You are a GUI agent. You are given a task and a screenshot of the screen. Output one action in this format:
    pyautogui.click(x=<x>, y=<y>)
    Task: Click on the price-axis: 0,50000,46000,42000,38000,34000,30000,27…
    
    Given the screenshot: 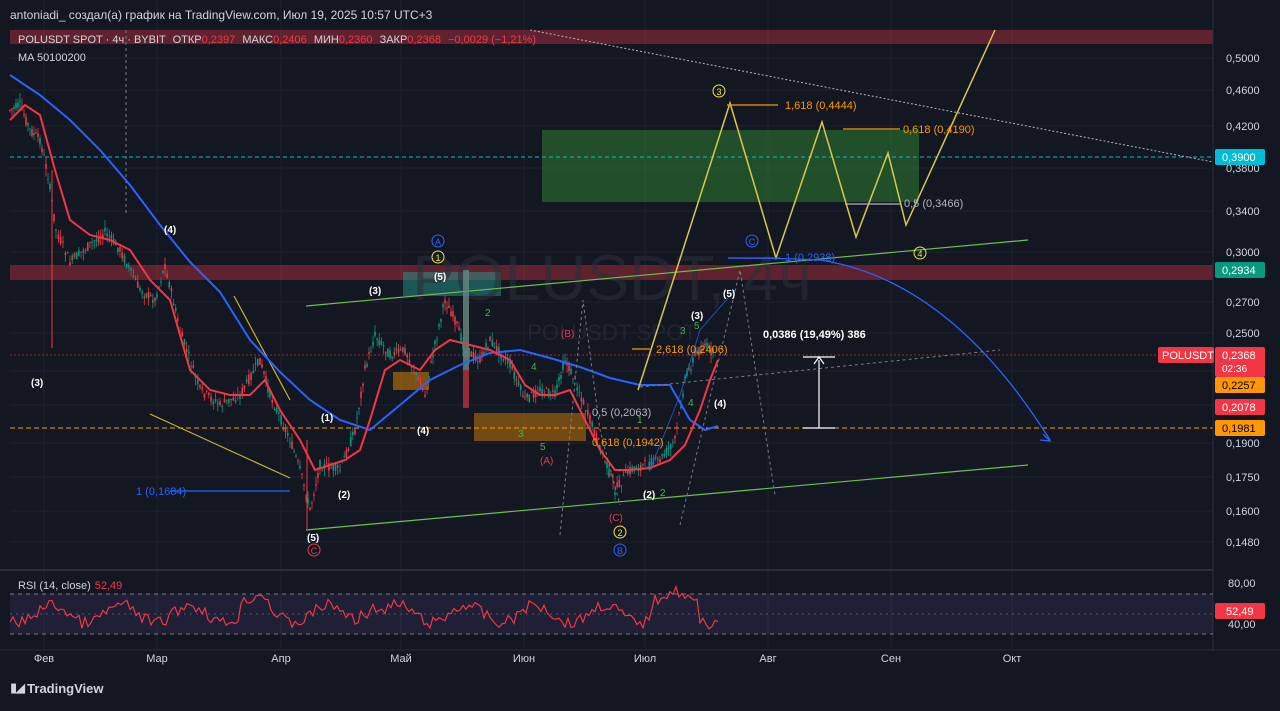 What is the action you would take?
    pyautogui.click(x=1243, y=301)
    